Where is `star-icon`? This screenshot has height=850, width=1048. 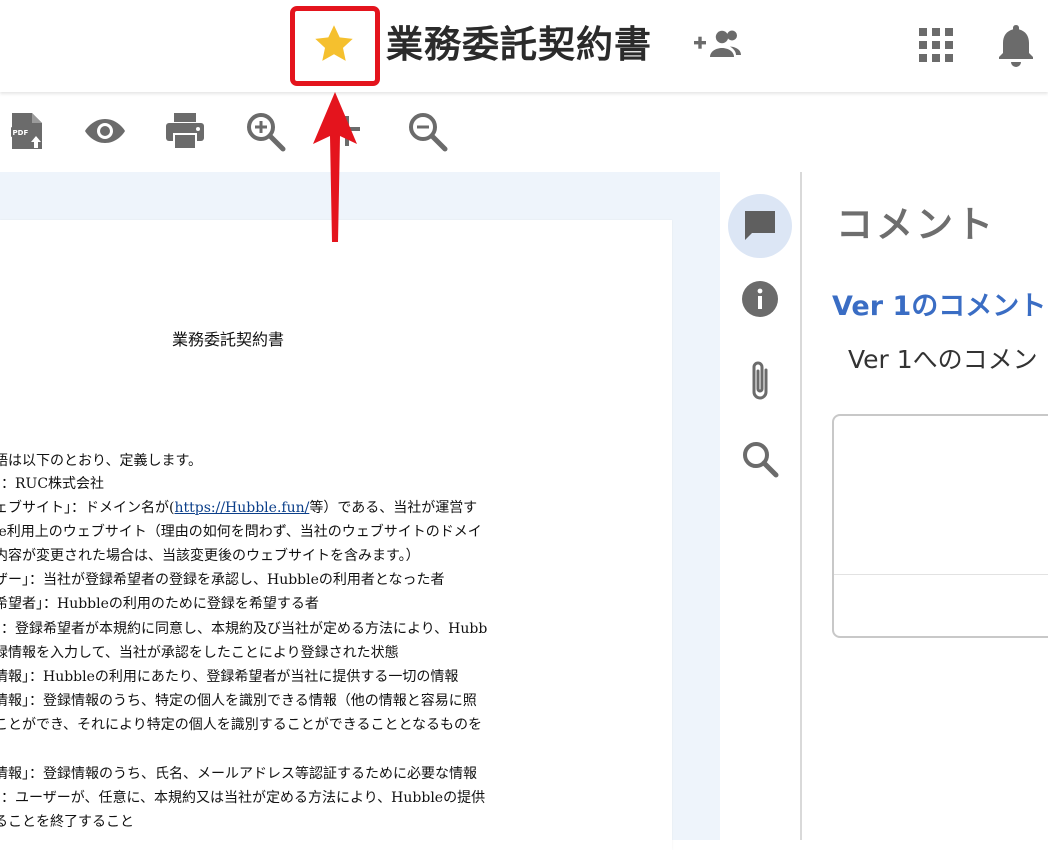
star-icon is located at coordinates (334, 44).